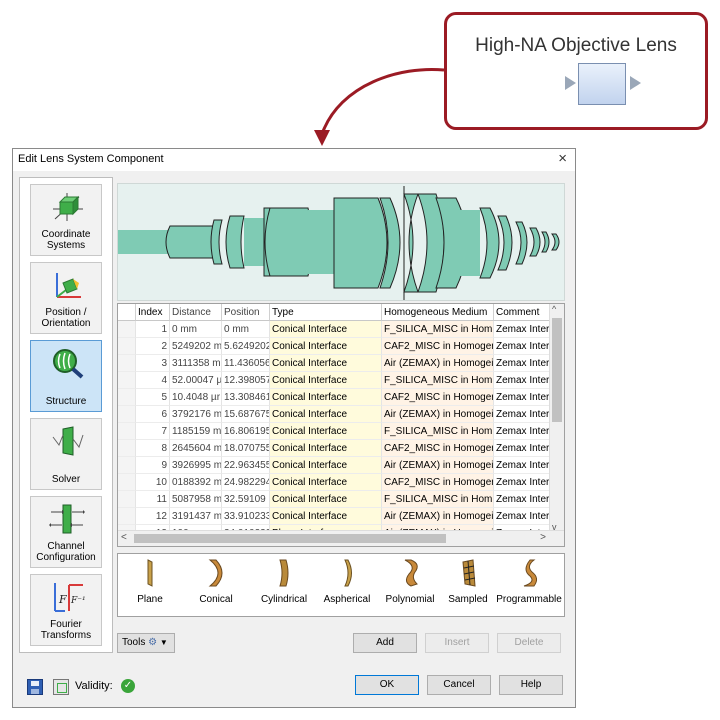 The image size is (720, 720). What do you see at coordinates (562, 158) in the screenshot?
I see `close-button: ×` at bounding box center [562, 158].